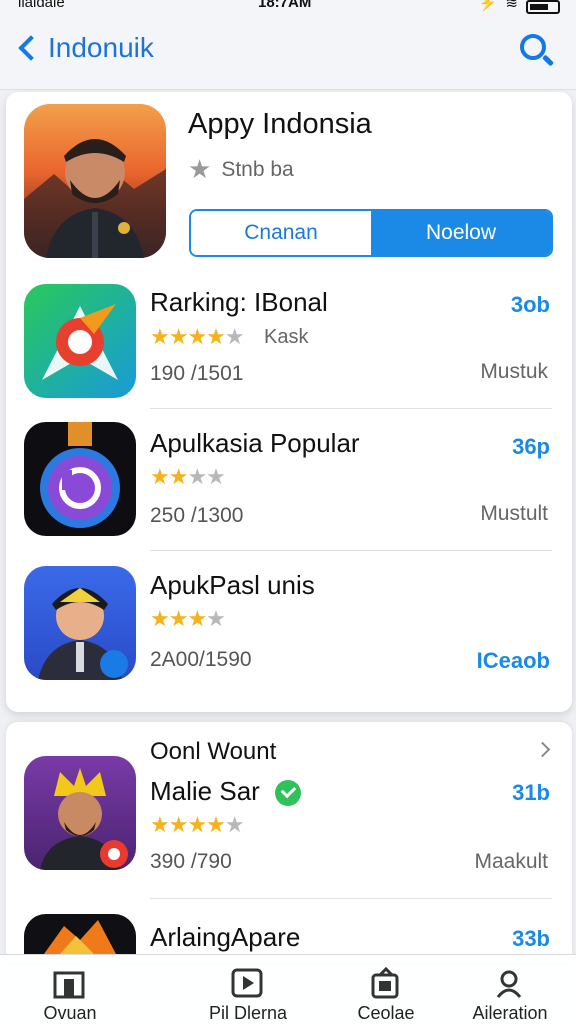  What do you see at coordinates (531, 793) in the screenshot?
I see `get-button: 31b` at bounding box center [531, 793].